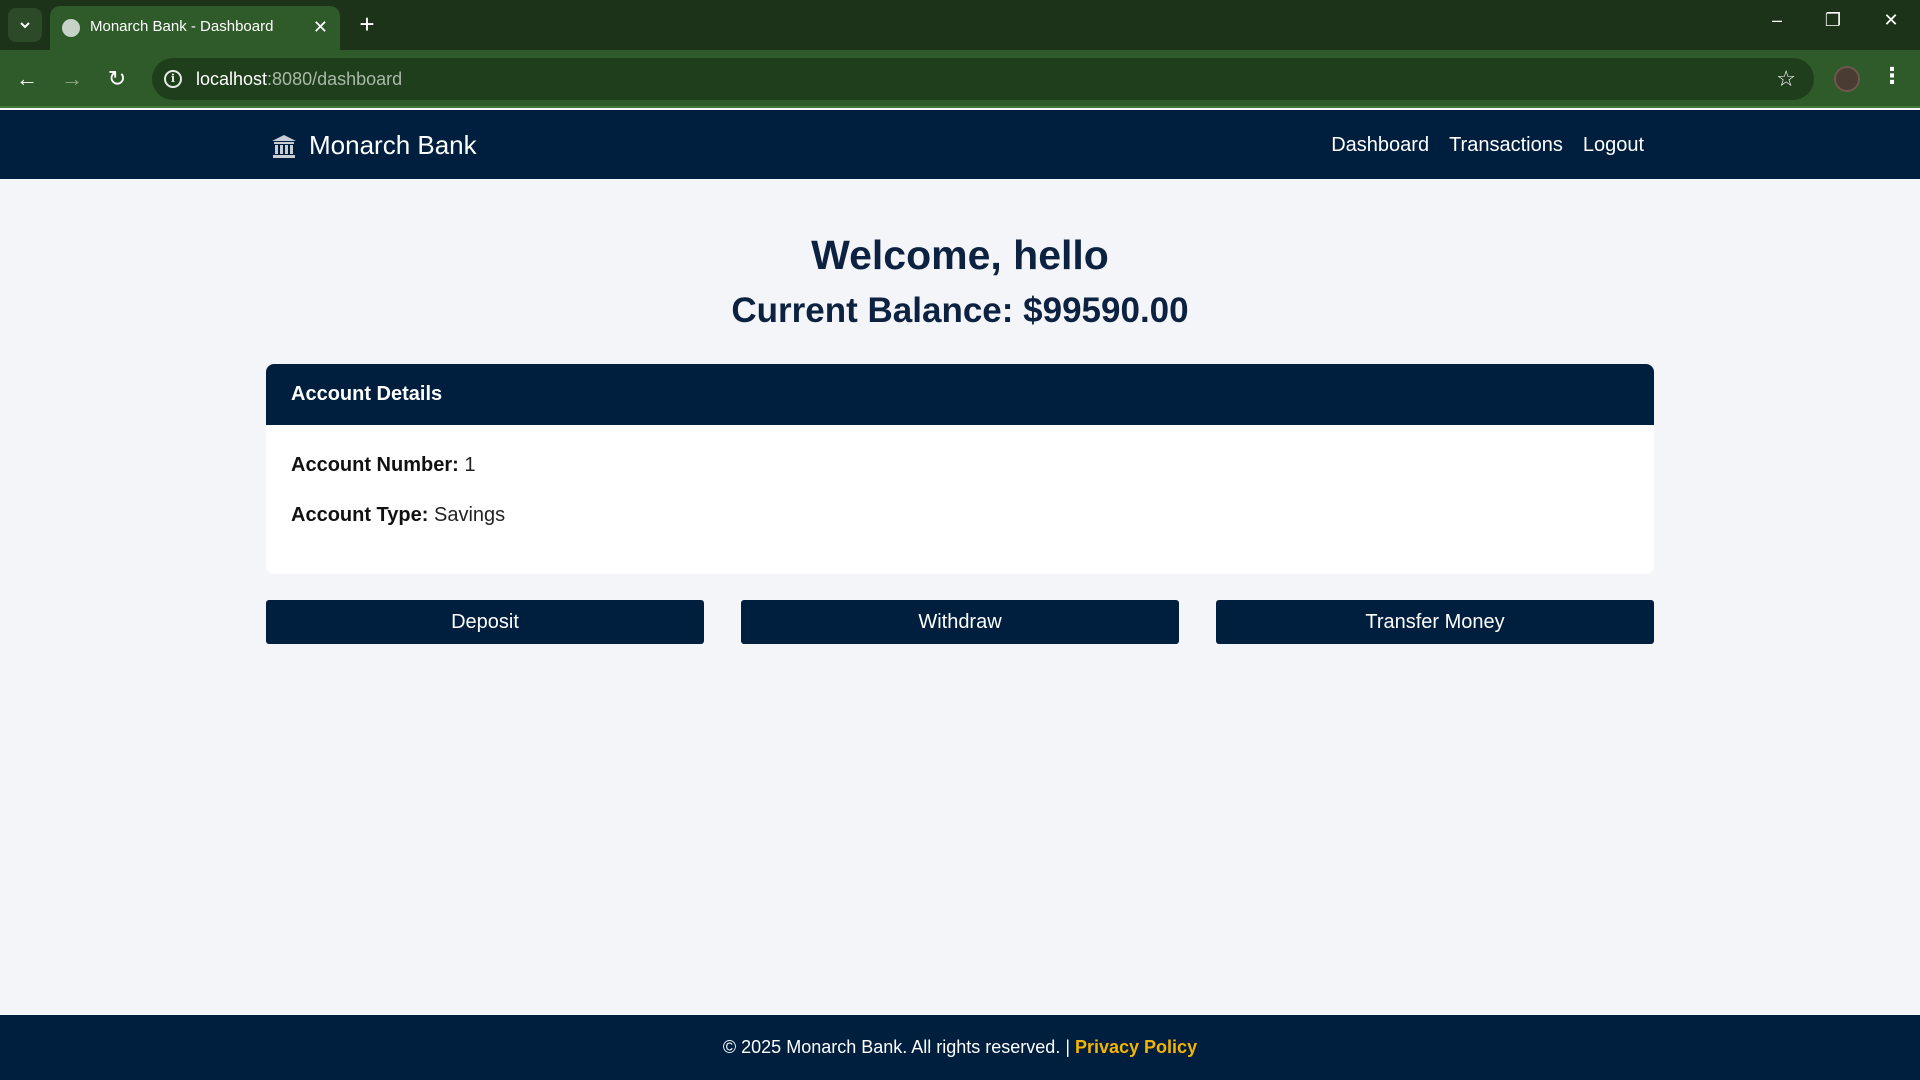 The height and width of the screenshot is (1080, 1920). Describe the element at coordinates (1613, 145) in the screenshot. I see `nav-link-logout: Logout` at that location.